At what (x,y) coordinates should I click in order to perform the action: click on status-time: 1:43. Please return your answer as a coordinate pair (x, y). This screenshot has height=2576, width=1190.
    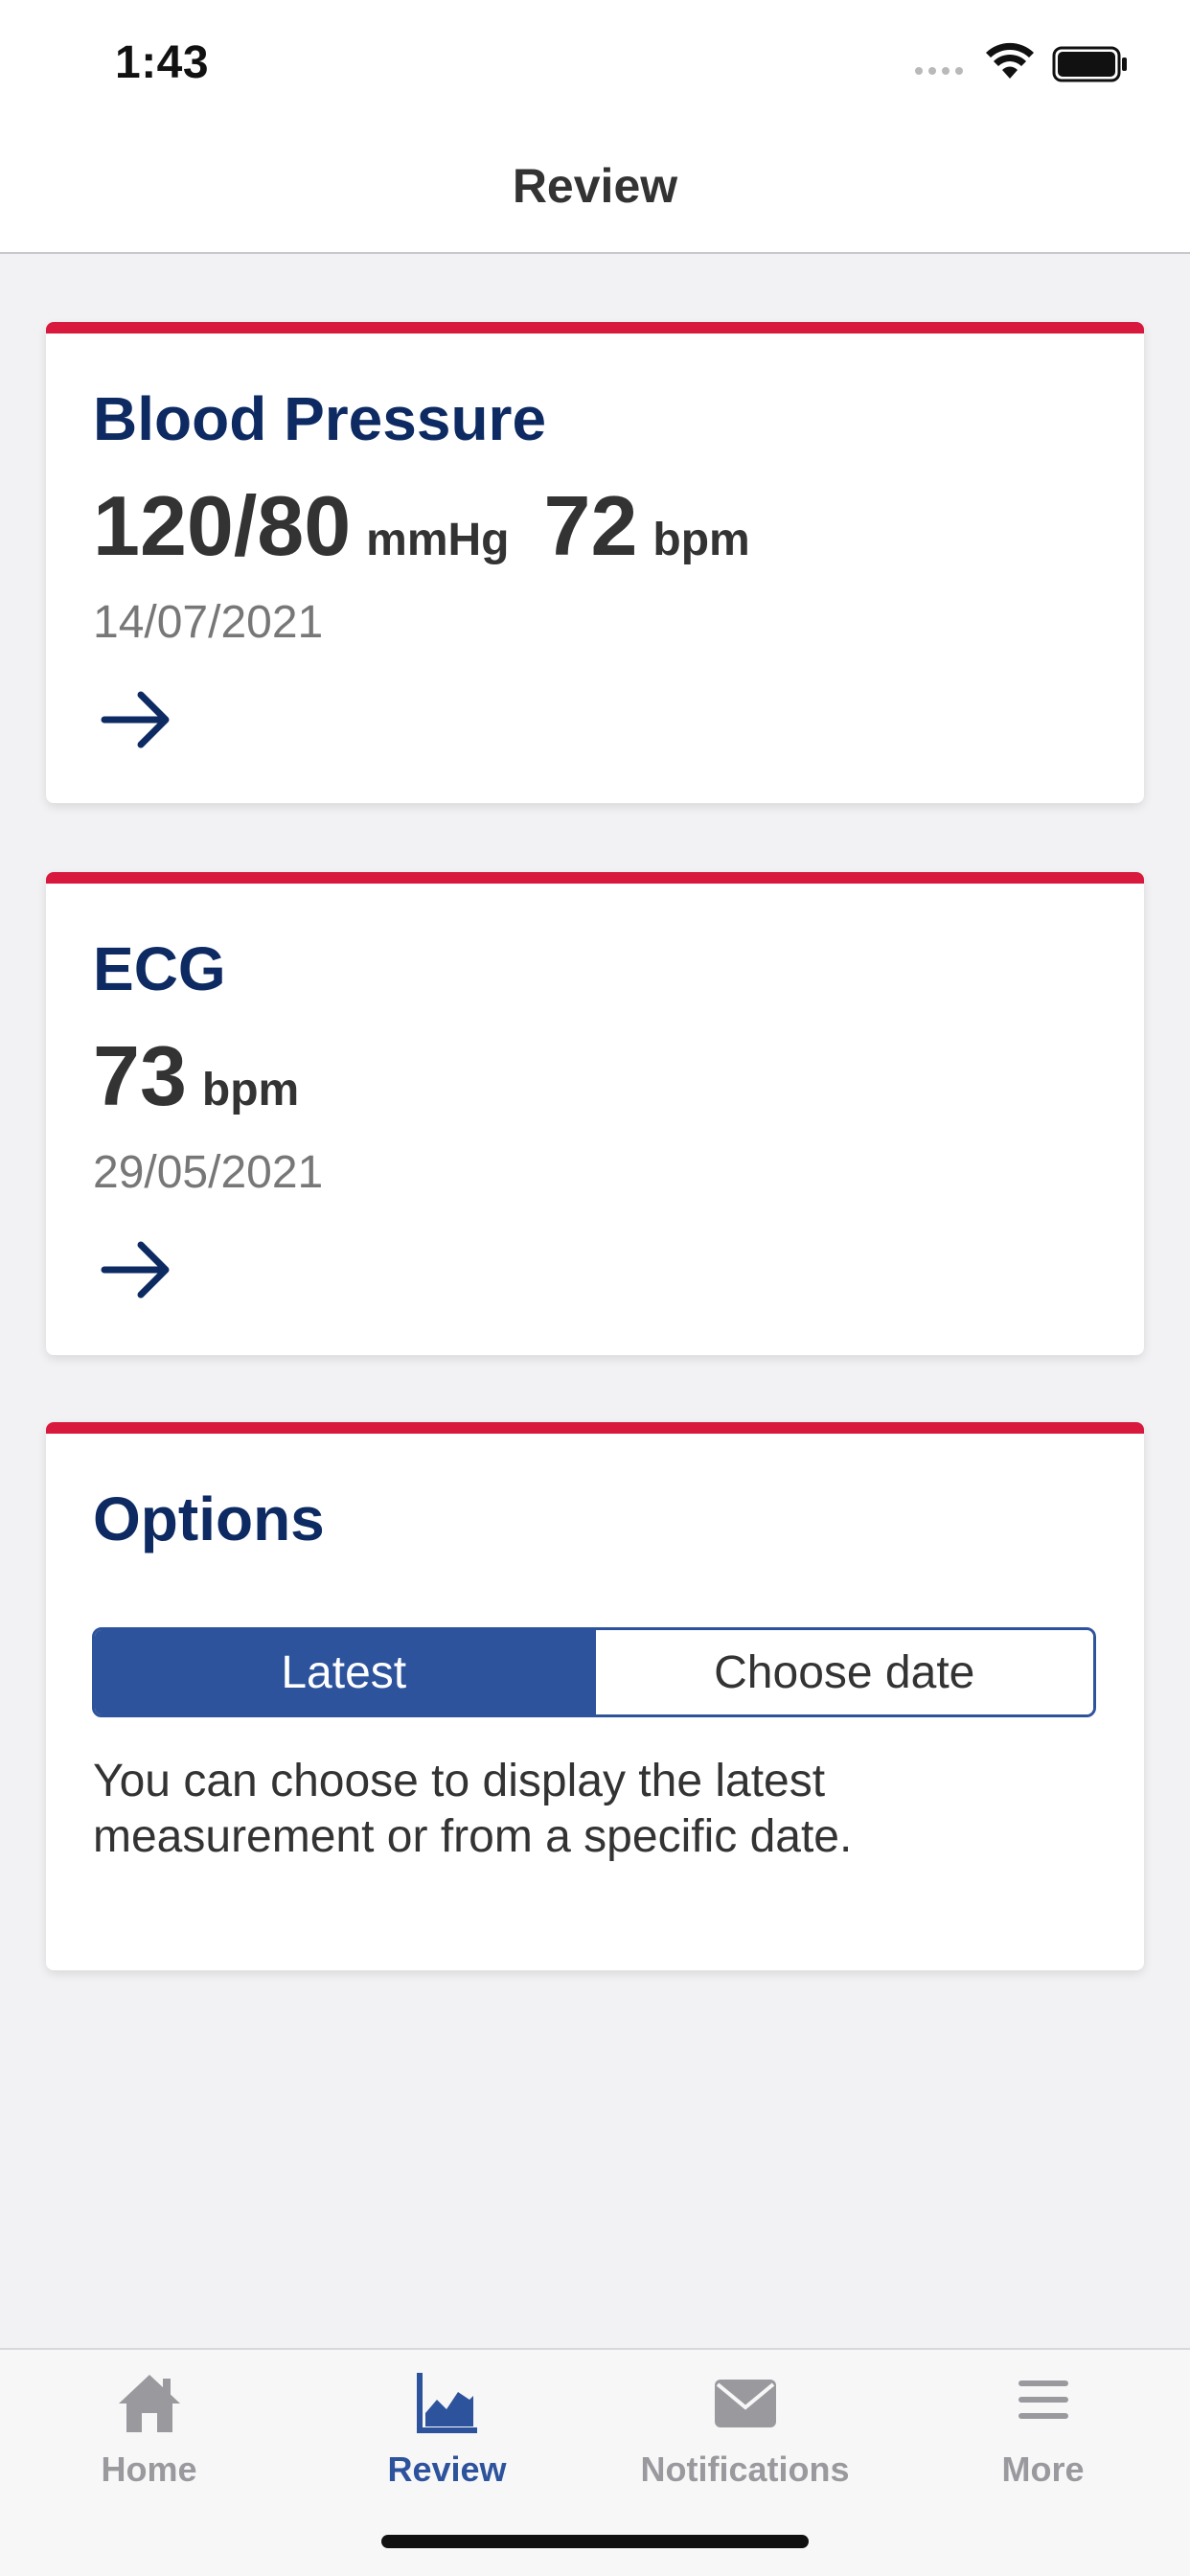
    Looking at the image, I should click on (163, 63).